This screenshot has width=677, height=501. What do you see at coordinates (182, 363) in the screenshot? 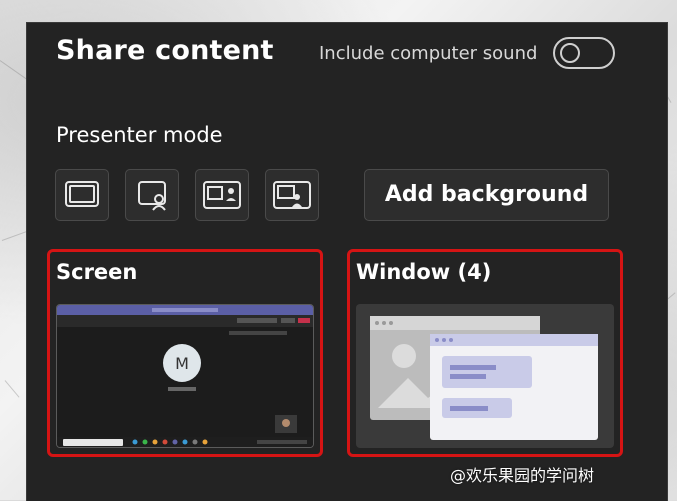
I see `screen-preview-avatar-letter: M` at bounding box center [182, 363].